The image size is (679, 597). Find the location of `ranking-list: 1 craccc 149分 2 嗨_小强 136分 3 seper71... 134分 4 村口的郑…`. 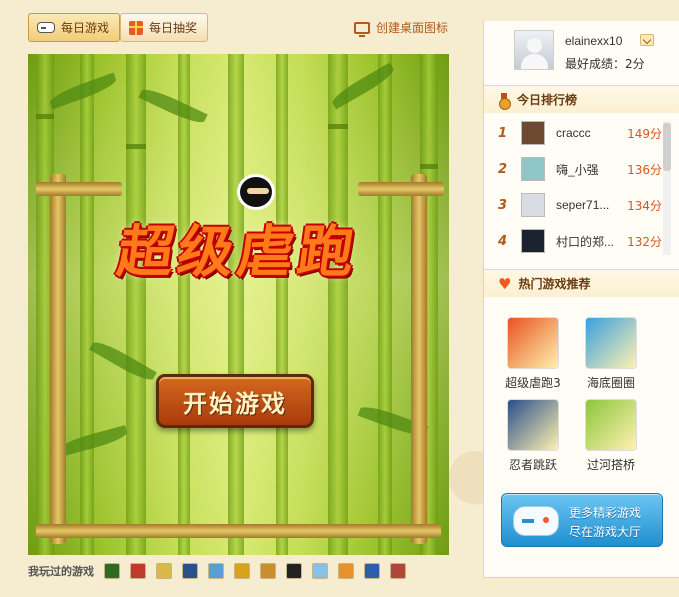

ranking-list: 1 craccc 149分 2 嗨_小强 136分 3 seper71... 134分 4 村口的郑… is located at coordinates (573, 186).